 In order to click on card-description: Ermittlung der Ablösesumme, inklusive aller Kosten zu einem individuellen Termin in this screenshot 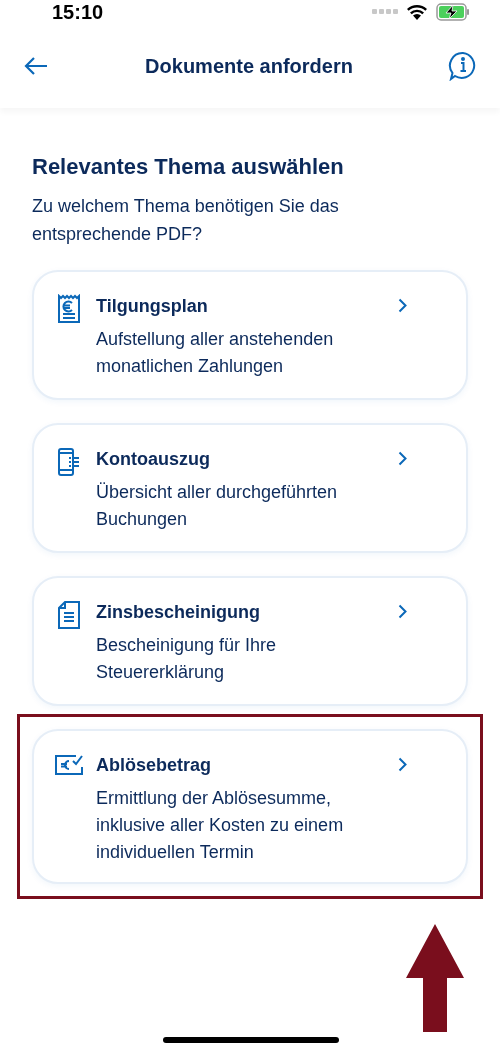, I will do `click(220, 825)`.